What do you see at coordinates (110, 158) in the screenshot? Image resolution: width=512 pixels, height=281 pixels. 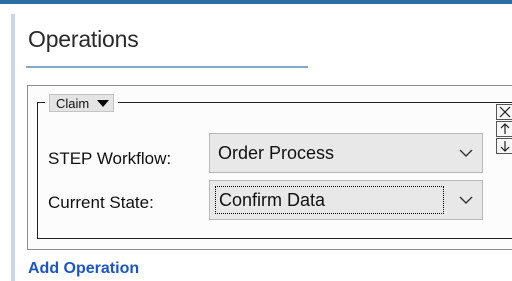 I see `workflow-label: STEP Workflow:` at bounding box center [110, 158].